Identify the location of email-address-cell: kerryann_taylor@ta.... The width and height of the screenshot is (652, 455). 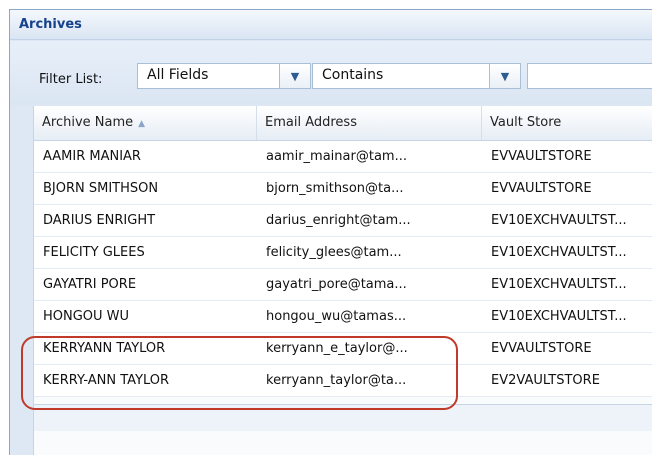
(336, 380).